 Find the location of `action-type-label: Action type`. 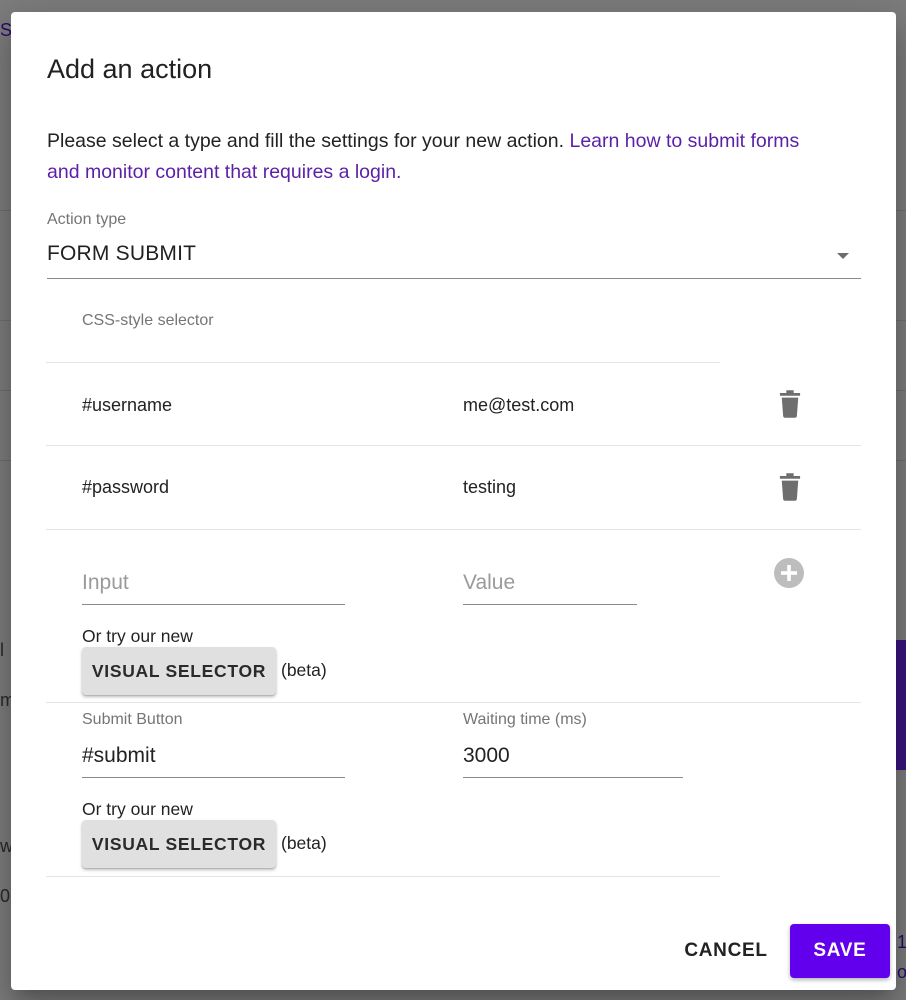

action-type-label: Action type is located at coordinates (87, 219).